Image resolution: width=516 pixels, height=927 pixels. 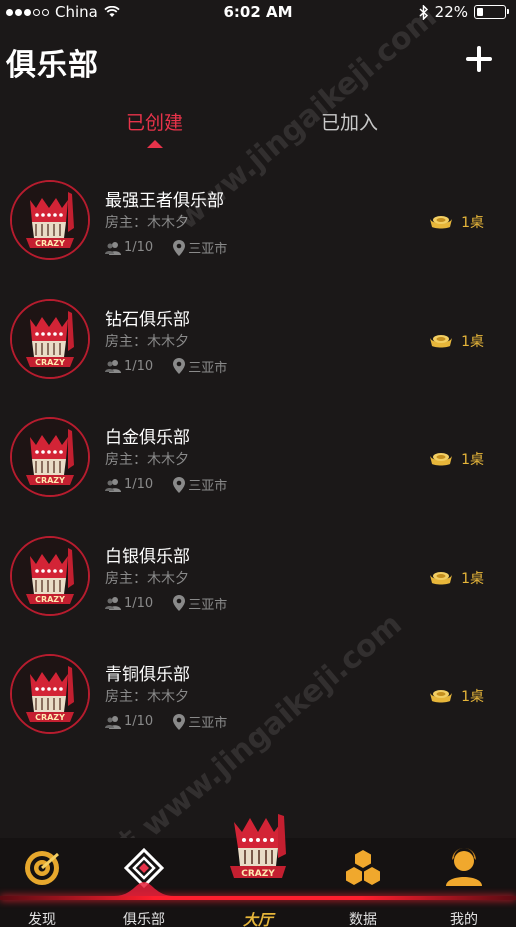 I want to click on status-right: 22%, so click(x=464, y=12).